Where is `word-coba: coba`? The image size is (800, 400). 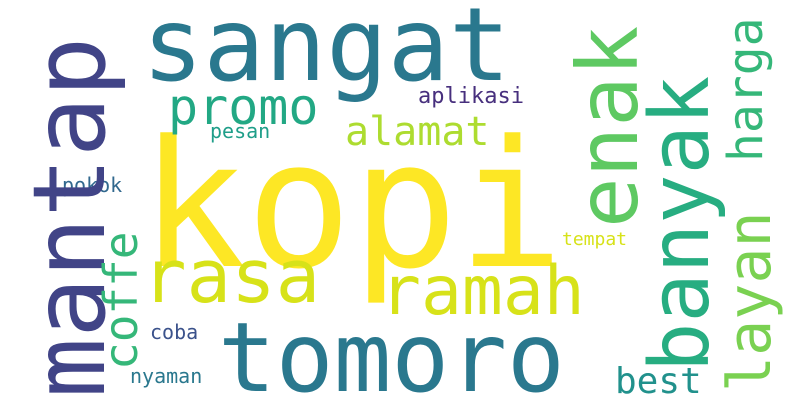
word-coba: coba is located at coordinates (174, 332).